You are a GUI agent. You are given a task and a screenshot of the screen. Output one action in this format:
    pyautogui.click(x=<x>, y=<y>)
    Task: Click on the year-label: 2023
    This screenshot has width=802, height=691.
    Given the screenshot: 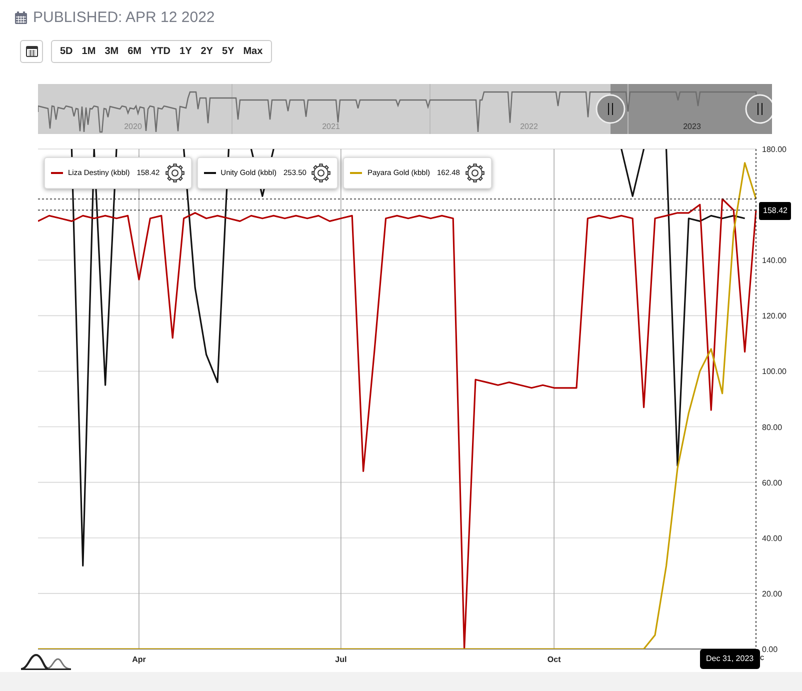 What is the action you would take?
    pyautogui.click(x=692, y=126)
    